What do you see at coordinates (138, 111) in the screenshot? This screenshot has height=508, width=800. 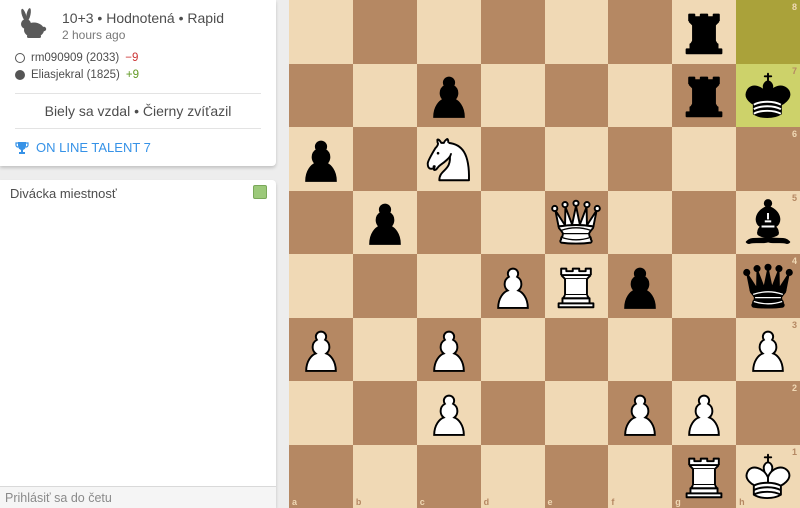 I see `game-result: Biely sa vzdal • Čierny zvíťazil` at bounding box center [138, 111].